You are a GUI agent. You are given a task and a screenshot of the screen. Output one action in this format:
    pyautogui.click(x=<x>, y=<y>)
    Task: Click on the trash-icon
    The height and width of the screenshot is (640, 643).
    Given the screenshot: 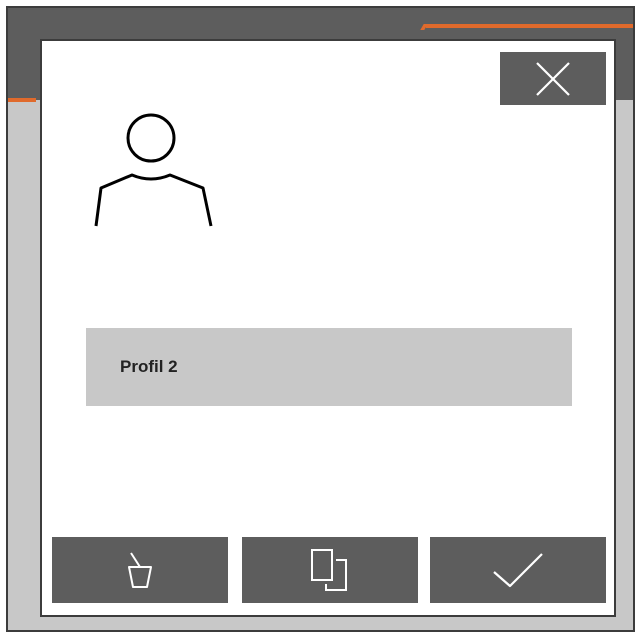 What is the action you would take?
    pyautogui.click(x=140, y=570)
    